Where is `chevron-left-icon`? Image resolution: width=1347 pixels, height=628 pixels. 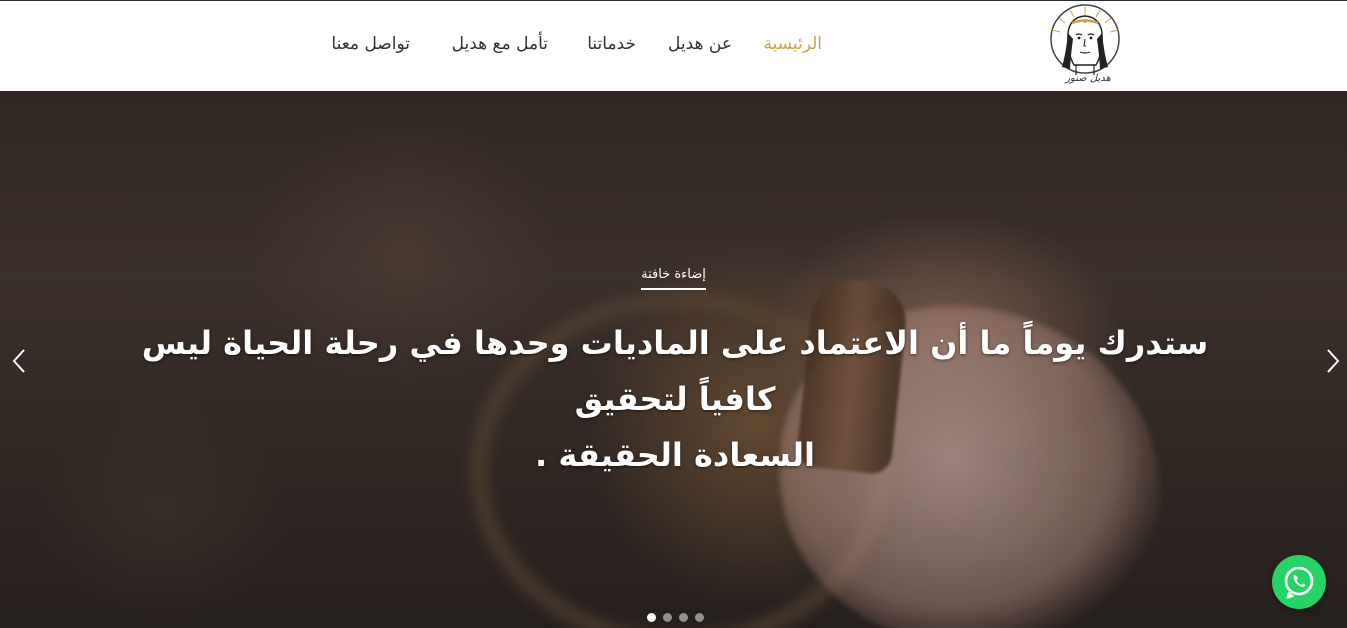 chevron-left-icon is located at coordinates (18, 361).